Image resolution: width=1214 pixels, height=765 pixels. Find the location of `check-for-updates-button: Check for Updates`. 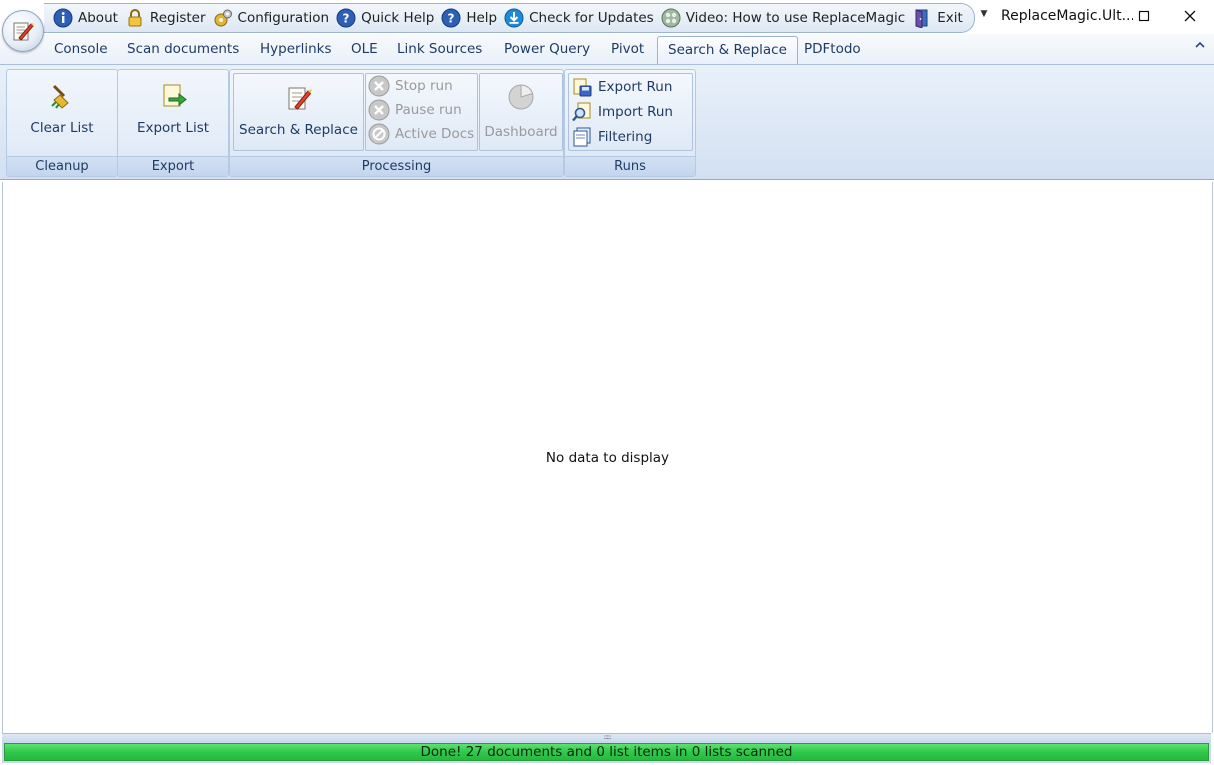

check-for-updates-button: Check for Updates is located at coordinates (579, 18).